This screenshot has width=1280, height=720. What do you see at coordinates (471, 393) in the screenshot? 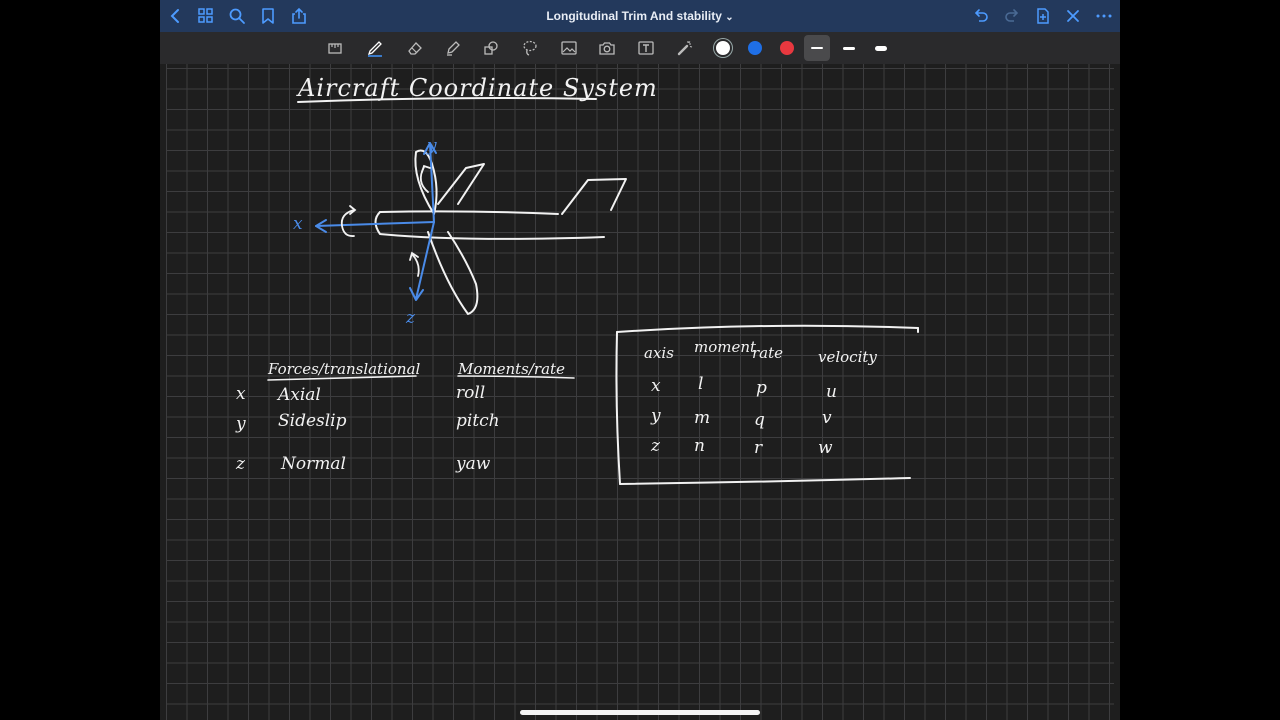
I see `left-row-moment: roll` at bounding box center [471, 393].